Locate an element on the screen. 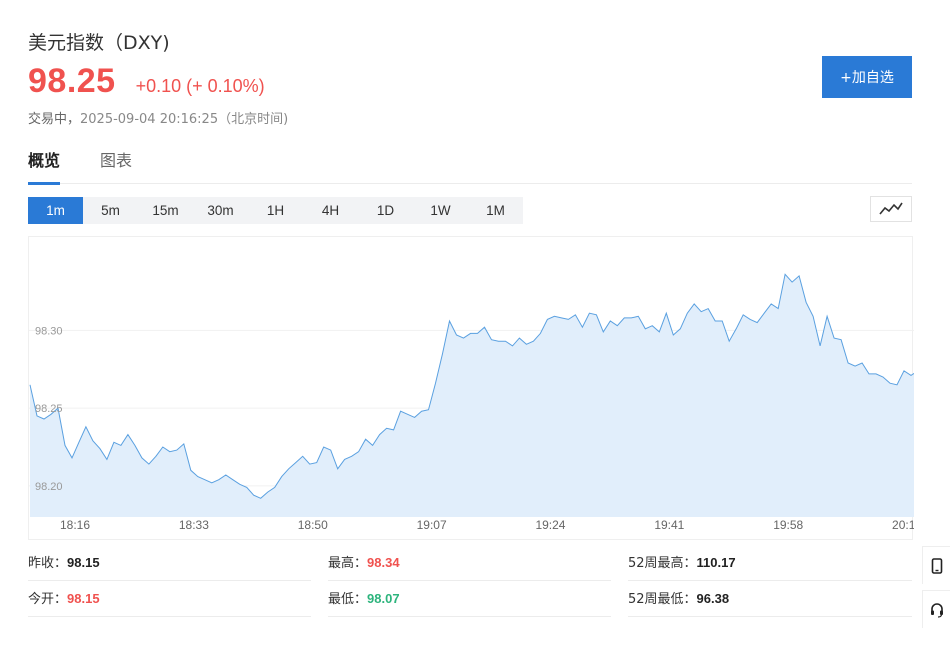  page-title: 美元指数（DXY) is located at coordinates (99, 43).